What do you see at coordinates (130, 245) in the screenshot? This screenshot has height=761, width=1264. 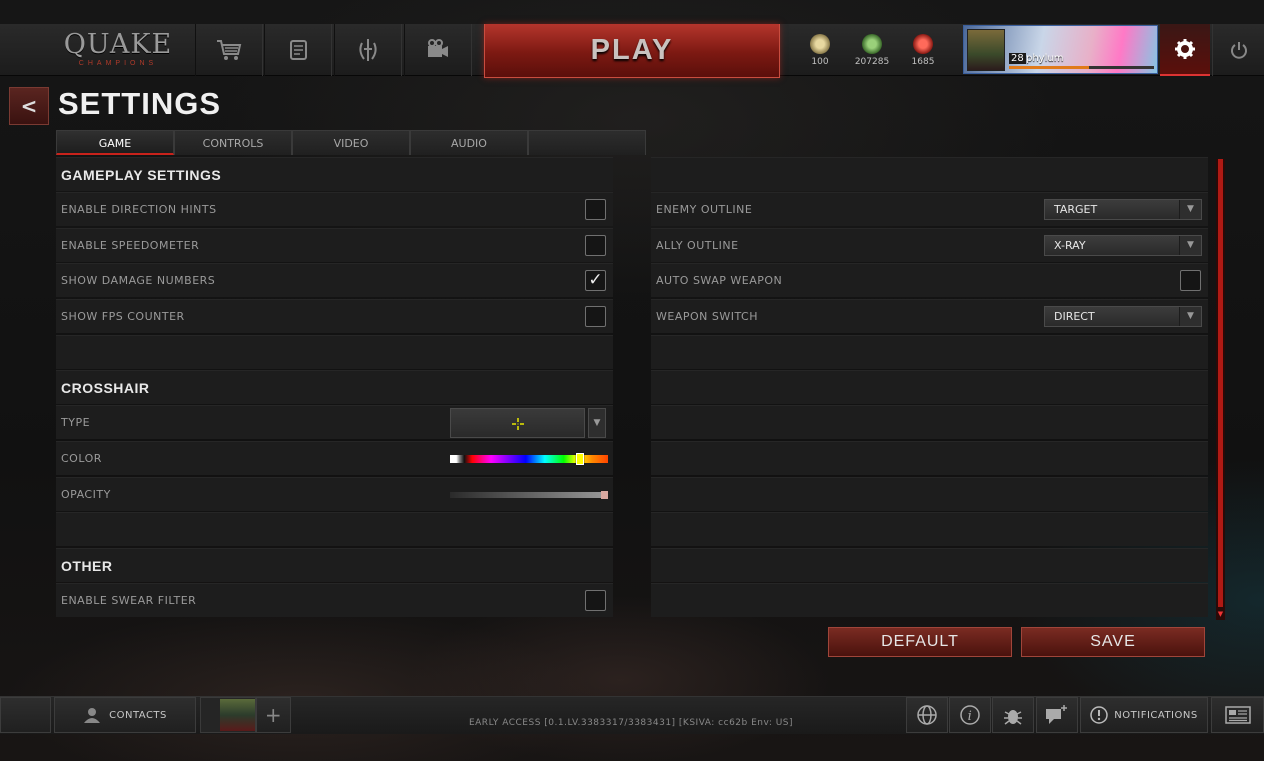 I see `setting-label: ENABLE SPEEDOMETER` at bounding box center [130, 245].